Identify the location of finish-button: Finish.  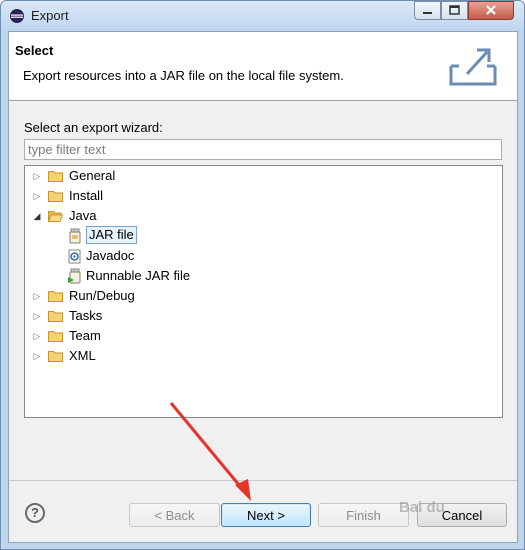
(363, 515).